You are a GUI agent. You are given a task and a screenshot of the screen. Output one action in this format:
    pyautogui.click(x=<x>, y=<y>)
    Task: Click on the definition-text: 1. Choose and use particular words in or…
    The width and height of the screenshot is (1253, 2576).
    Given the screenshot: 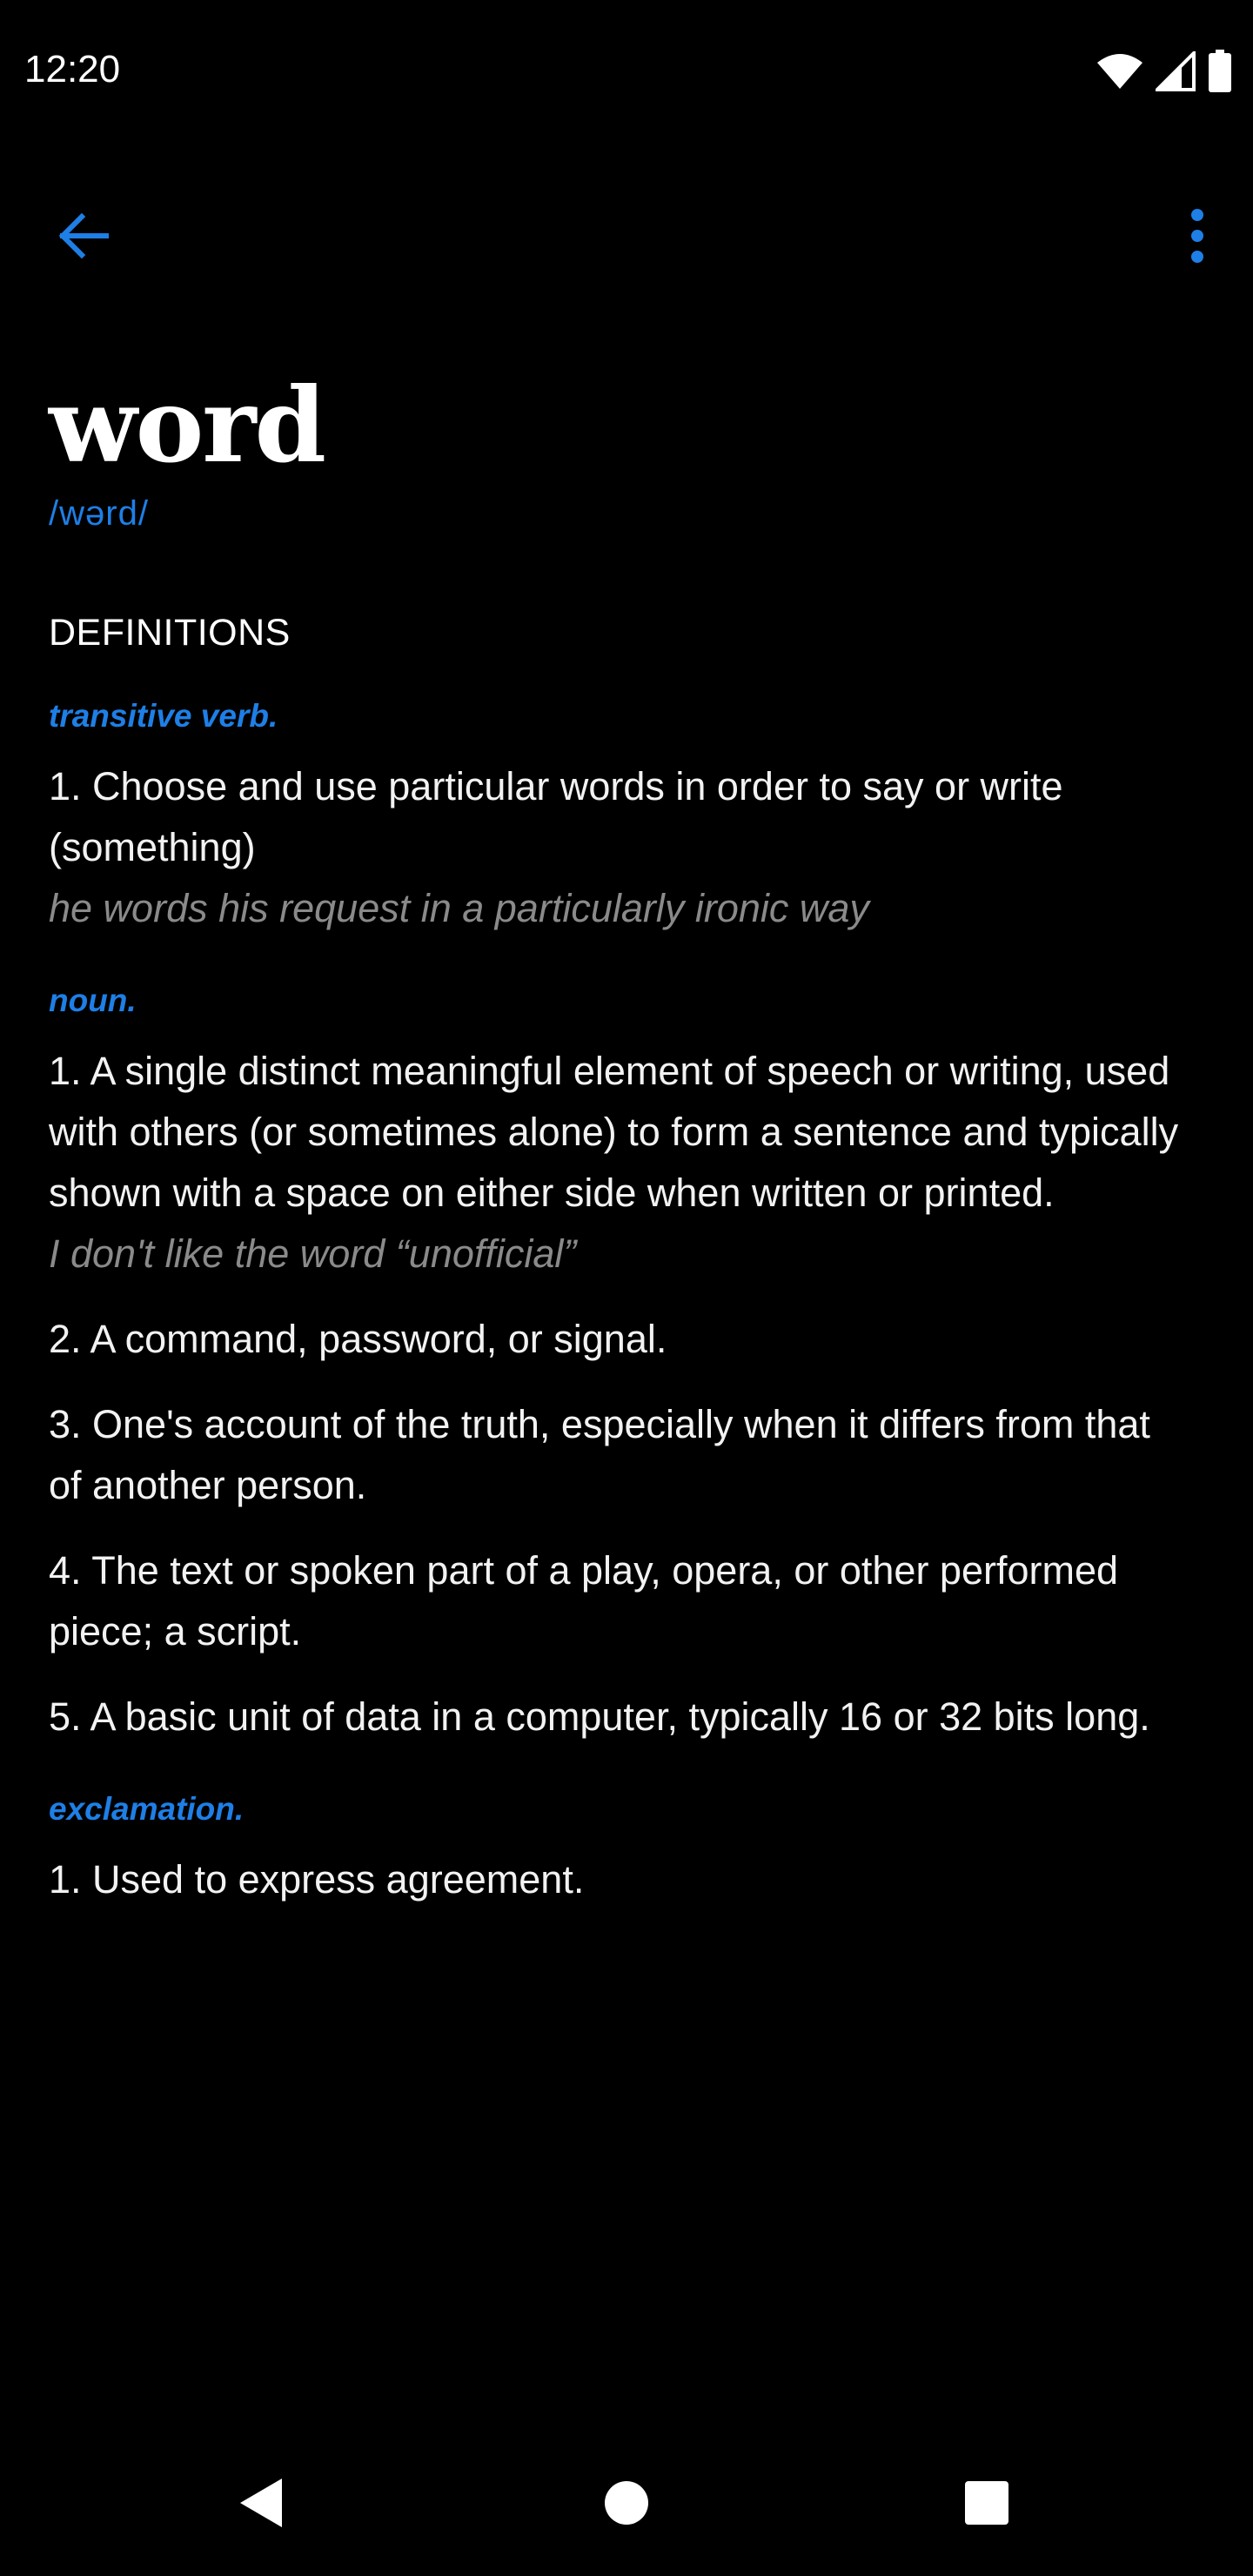 What is the action you would take?
    pyautogui.click(x=556, y=816)
    